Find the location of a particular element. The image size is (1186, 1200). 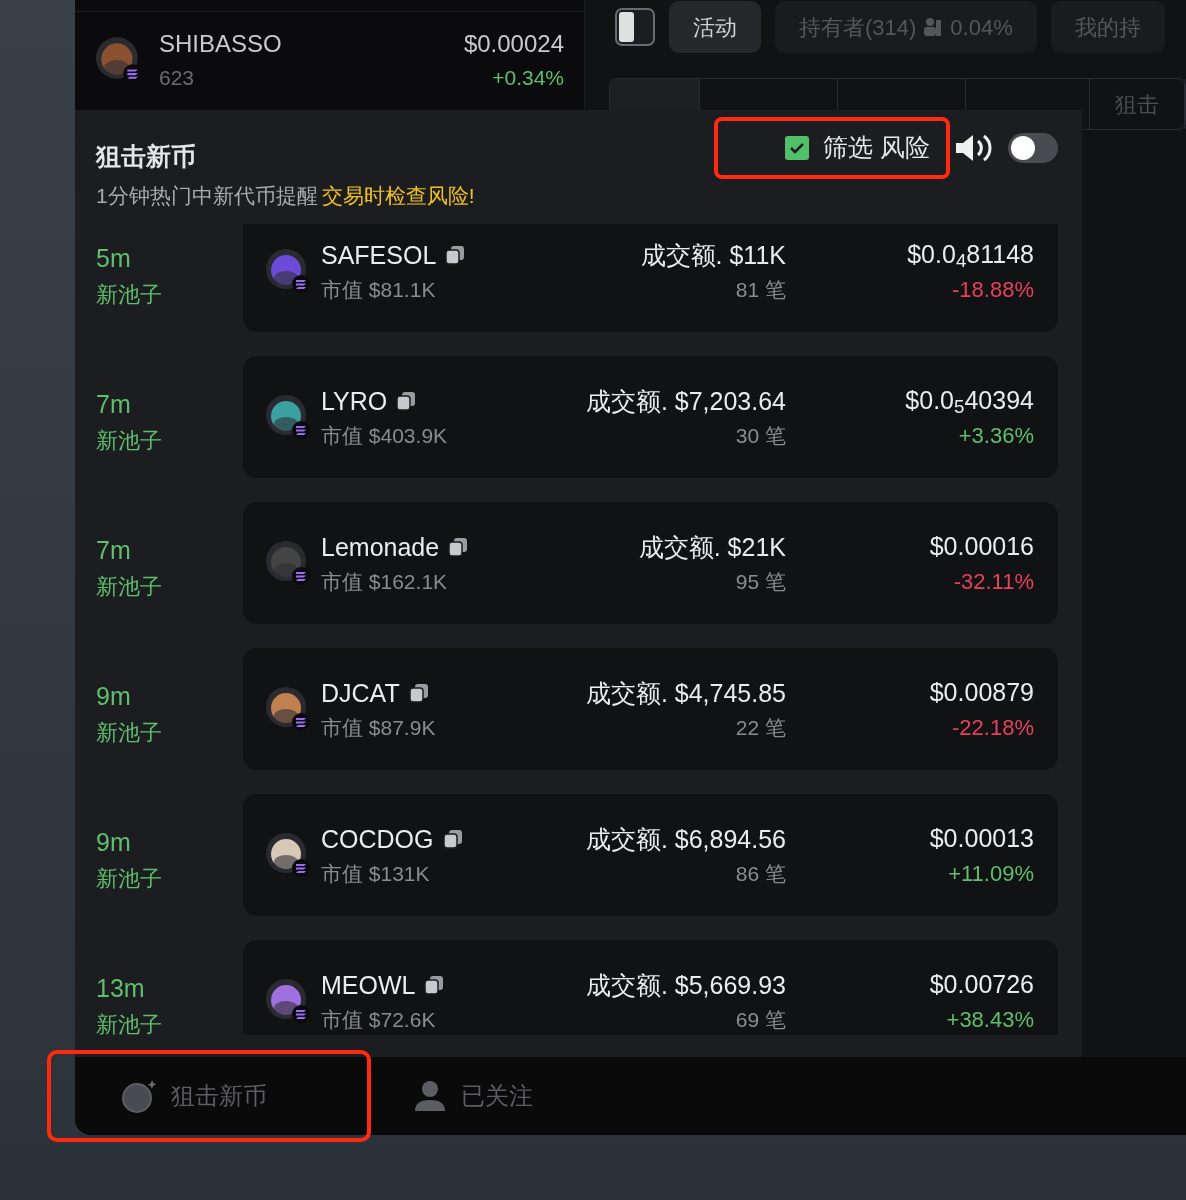

price-change: -32.11% is located at coordinates (993, 582).